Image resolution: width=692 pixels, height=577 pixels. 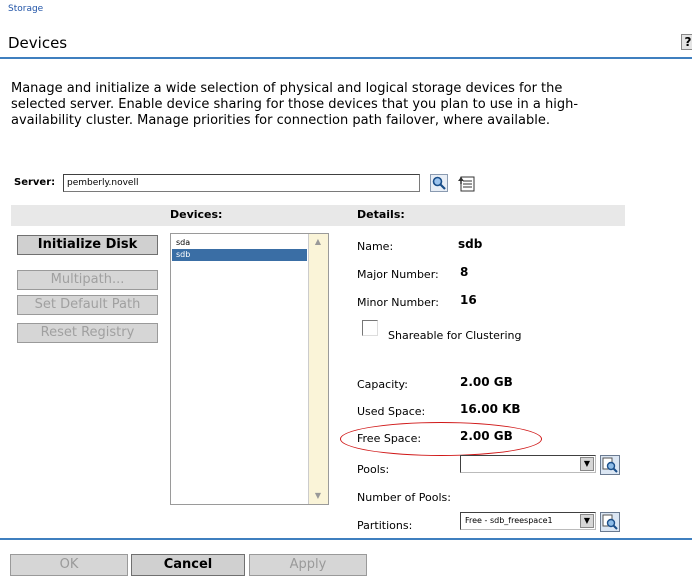 What do you see at coordinates (441, 439) in the screenshot?
I see `free-space-highlight-oval` at bounding box center [441, 439].